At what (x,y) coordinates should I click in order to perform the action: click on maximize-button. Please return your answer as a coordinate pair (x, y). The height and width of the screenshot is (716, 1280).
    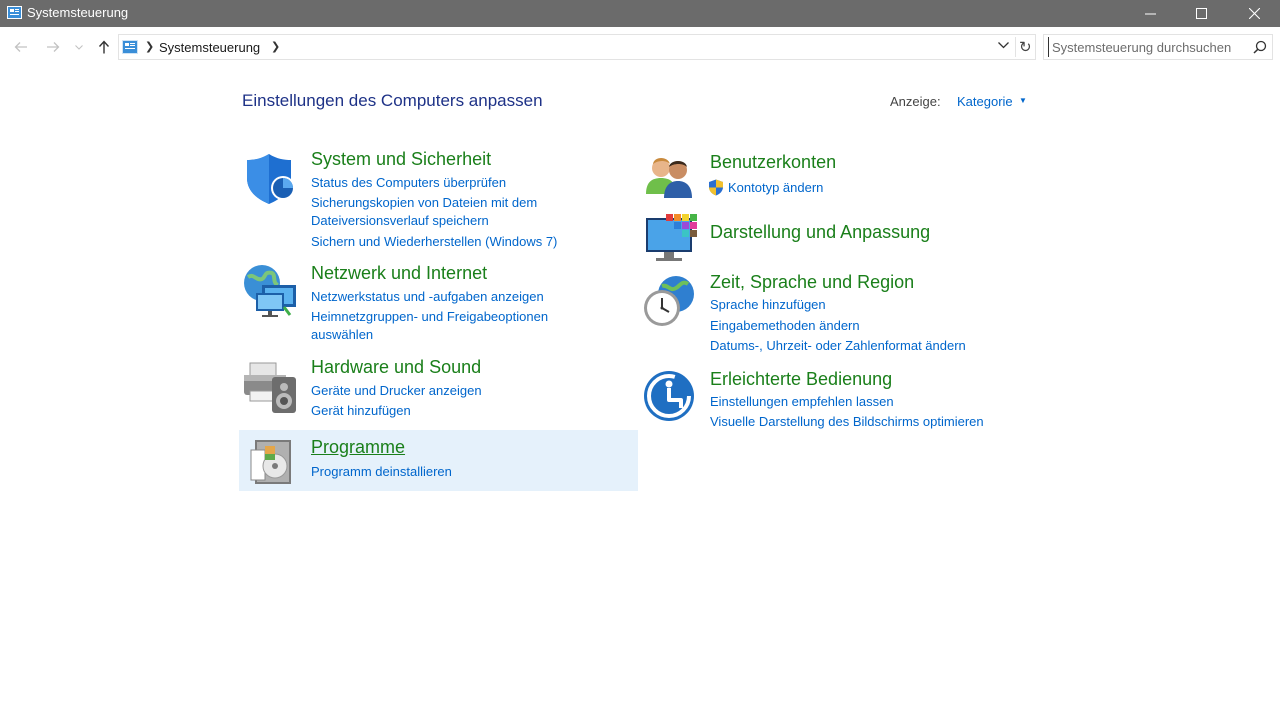
    Looking at the image, I should click on (1201, 13).